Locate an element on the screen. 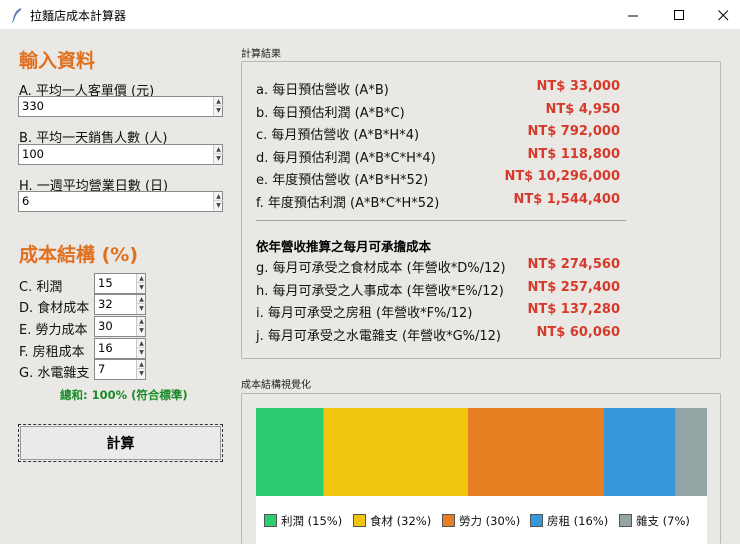 This screenshot has height=544, width=740. title-bar: 拉麵店成本計算器 is located at coordinates (370, 15).